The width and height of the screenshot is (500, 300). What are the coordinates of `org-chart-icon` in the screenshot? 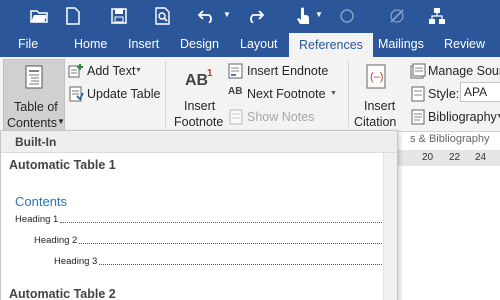 It's located at (437, 16).